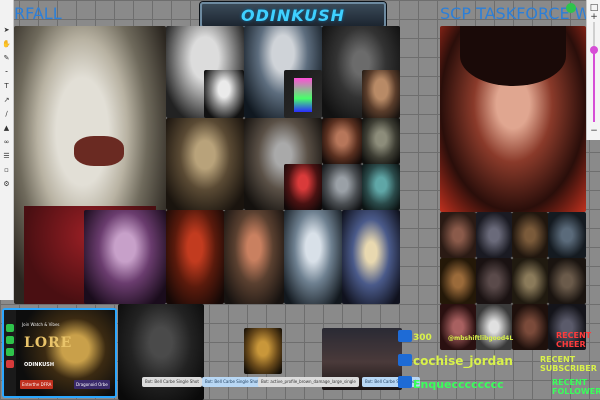 The width and height of the screenshot is (600, 400). Describe the element at coordinates (371, 257) in the screenshot. I see `image-cyborg-lights` at that location.